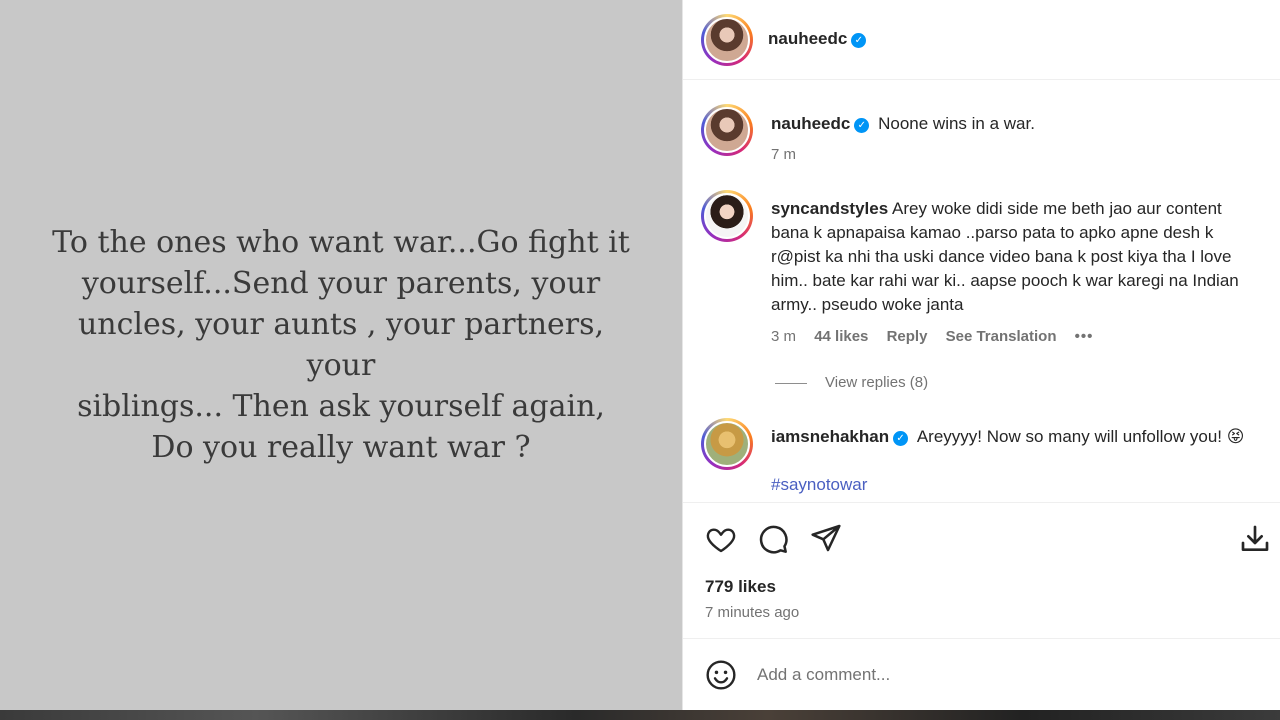 This screenshot has height=720, width=1280. I want to click on reply-button: Reply, so click(907, 336).